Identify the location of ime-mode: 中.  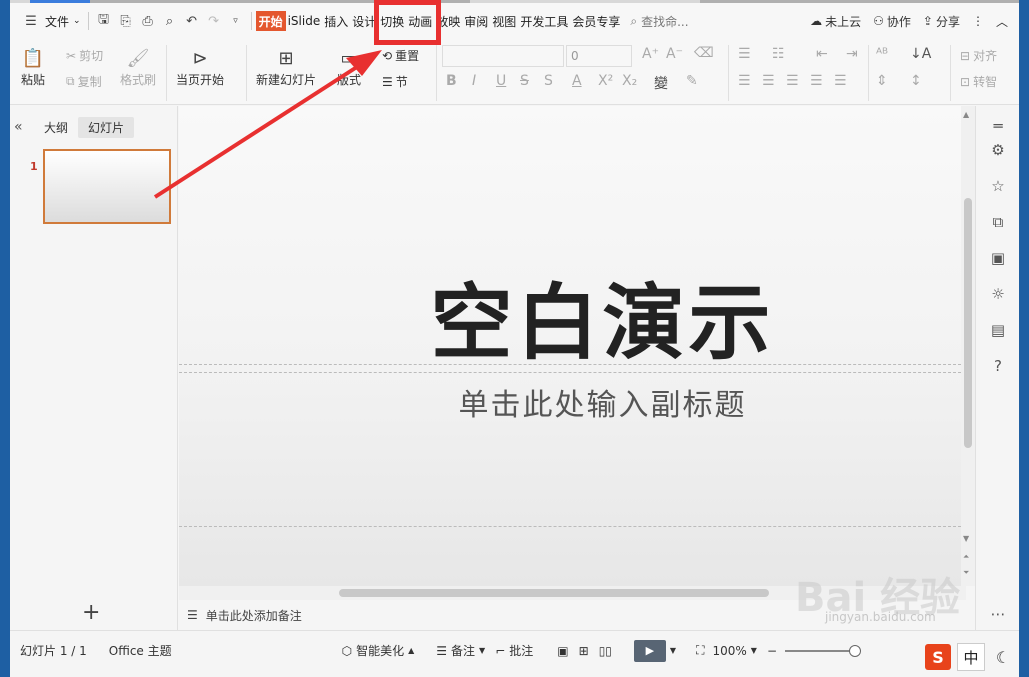
(971, 657).